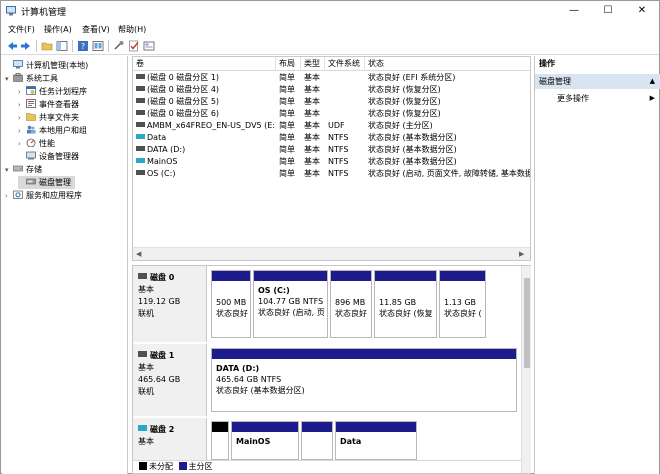 The width and height of the screenshot is (660, 474). I want to click on partition: 1.13 GB 状态良好 (, so click(462, 304).